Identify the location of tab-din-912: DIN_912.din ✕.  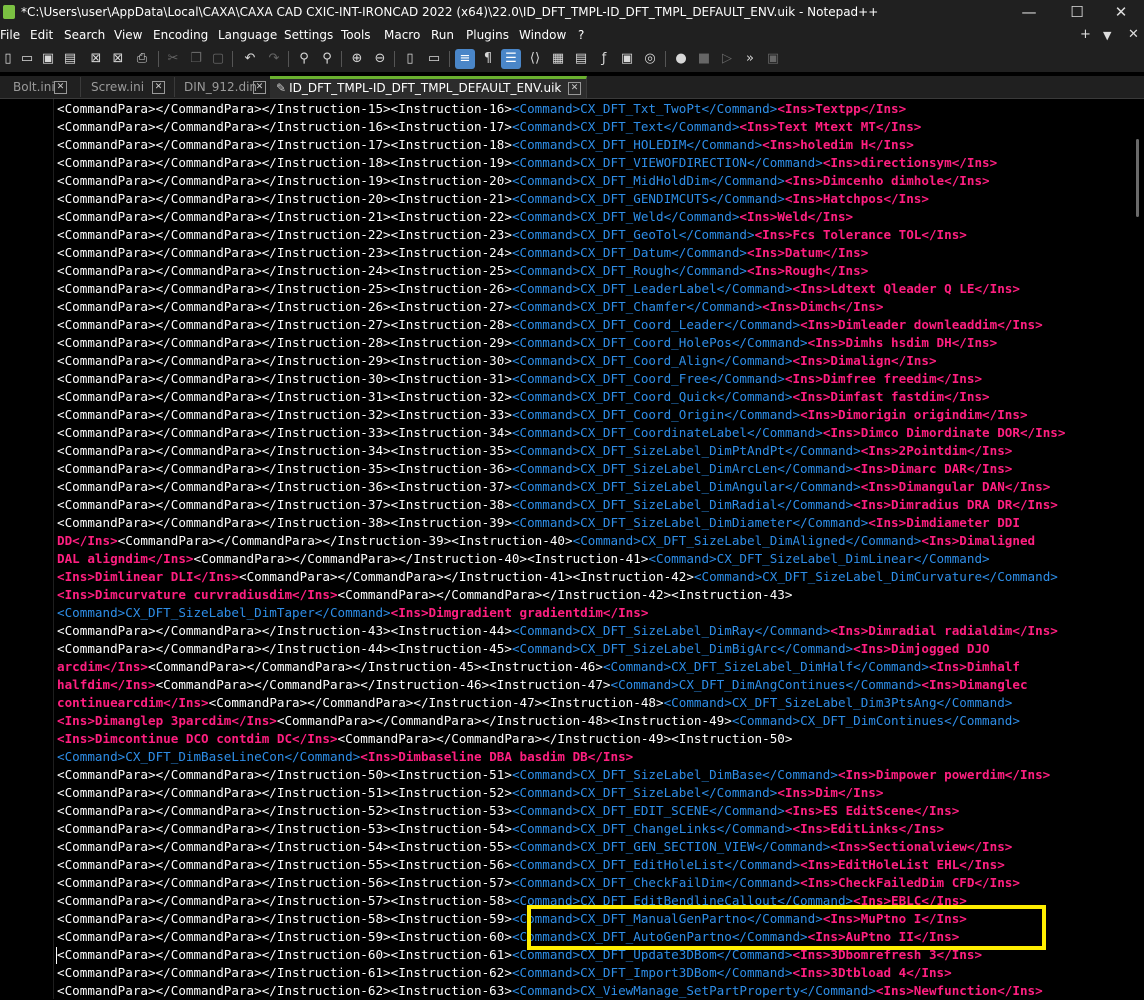
(222, 87).